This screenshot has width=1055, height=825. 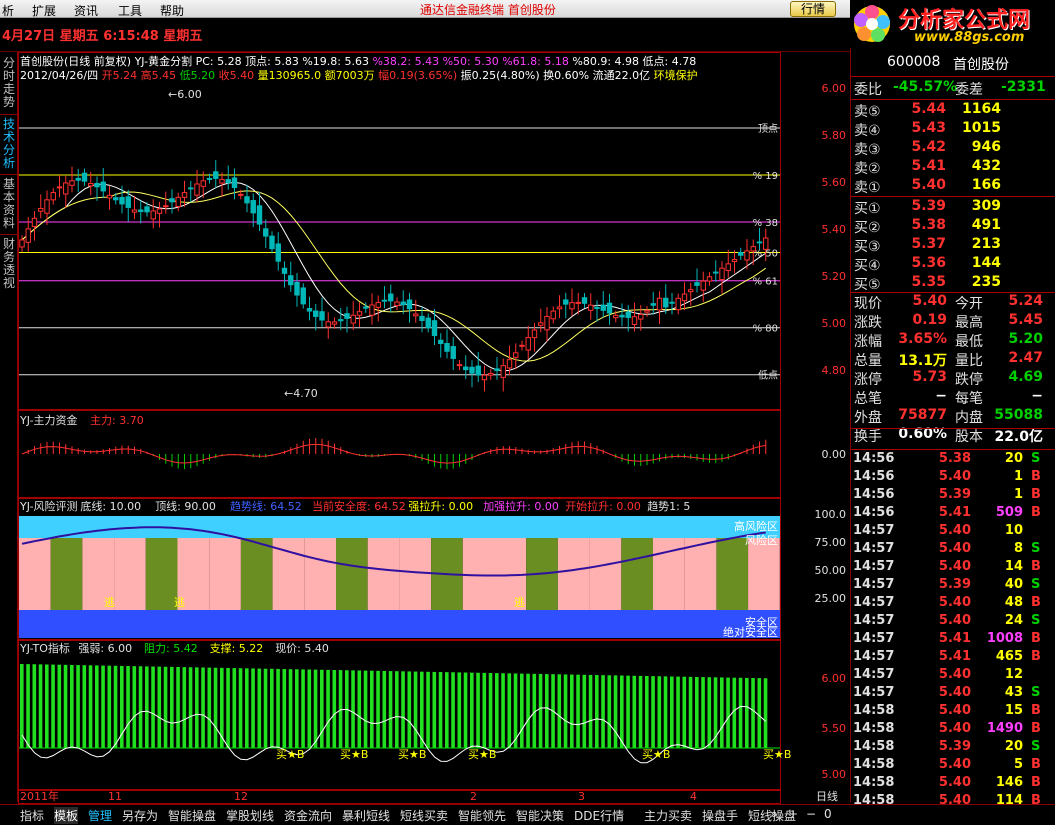 What do you see at coordinates (981, 128) in the screenshot?
I see `ask-volume: 1015` at bounding box center [981, 128].